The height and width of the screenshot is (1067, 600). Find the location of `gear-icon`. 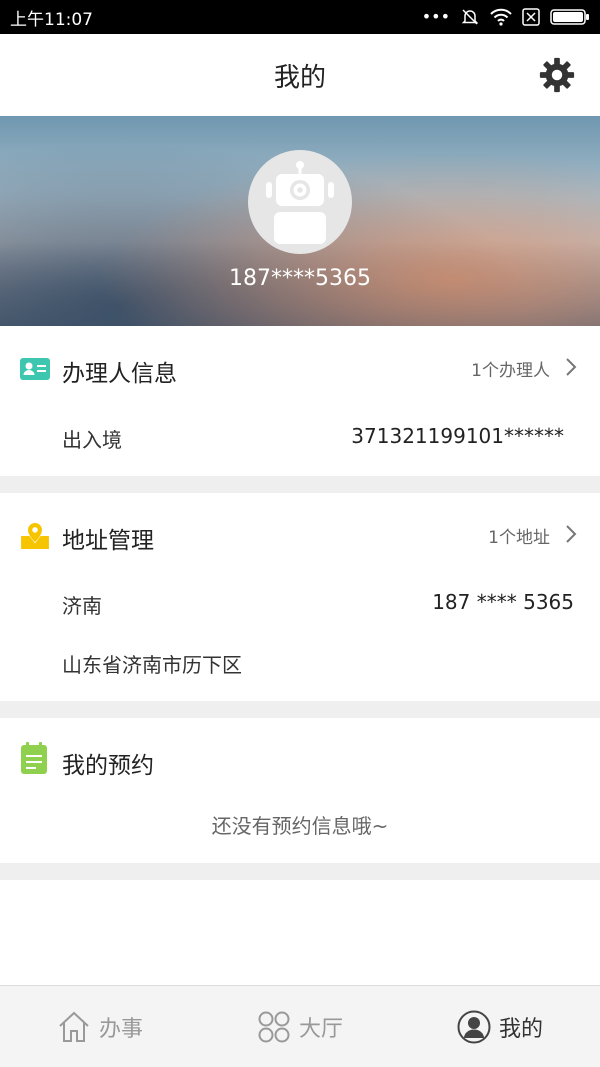

gear-icon is located at coordinates (557, 75).